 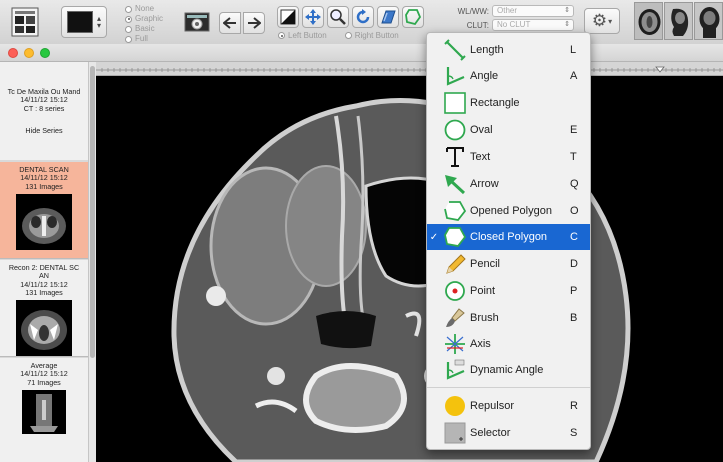 What do you see at coordinates (508, 184) in the screenshot?
I see `menu-item-arrow: Arrow Q` at bounding box center [508, 184].